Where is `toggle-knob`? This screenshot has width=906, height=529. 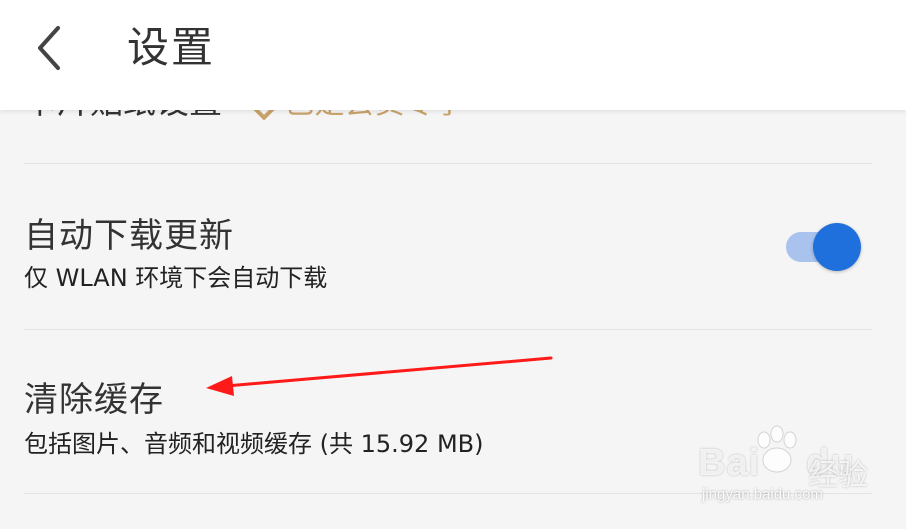
toggle-knob is located at coordinates (837, 247).